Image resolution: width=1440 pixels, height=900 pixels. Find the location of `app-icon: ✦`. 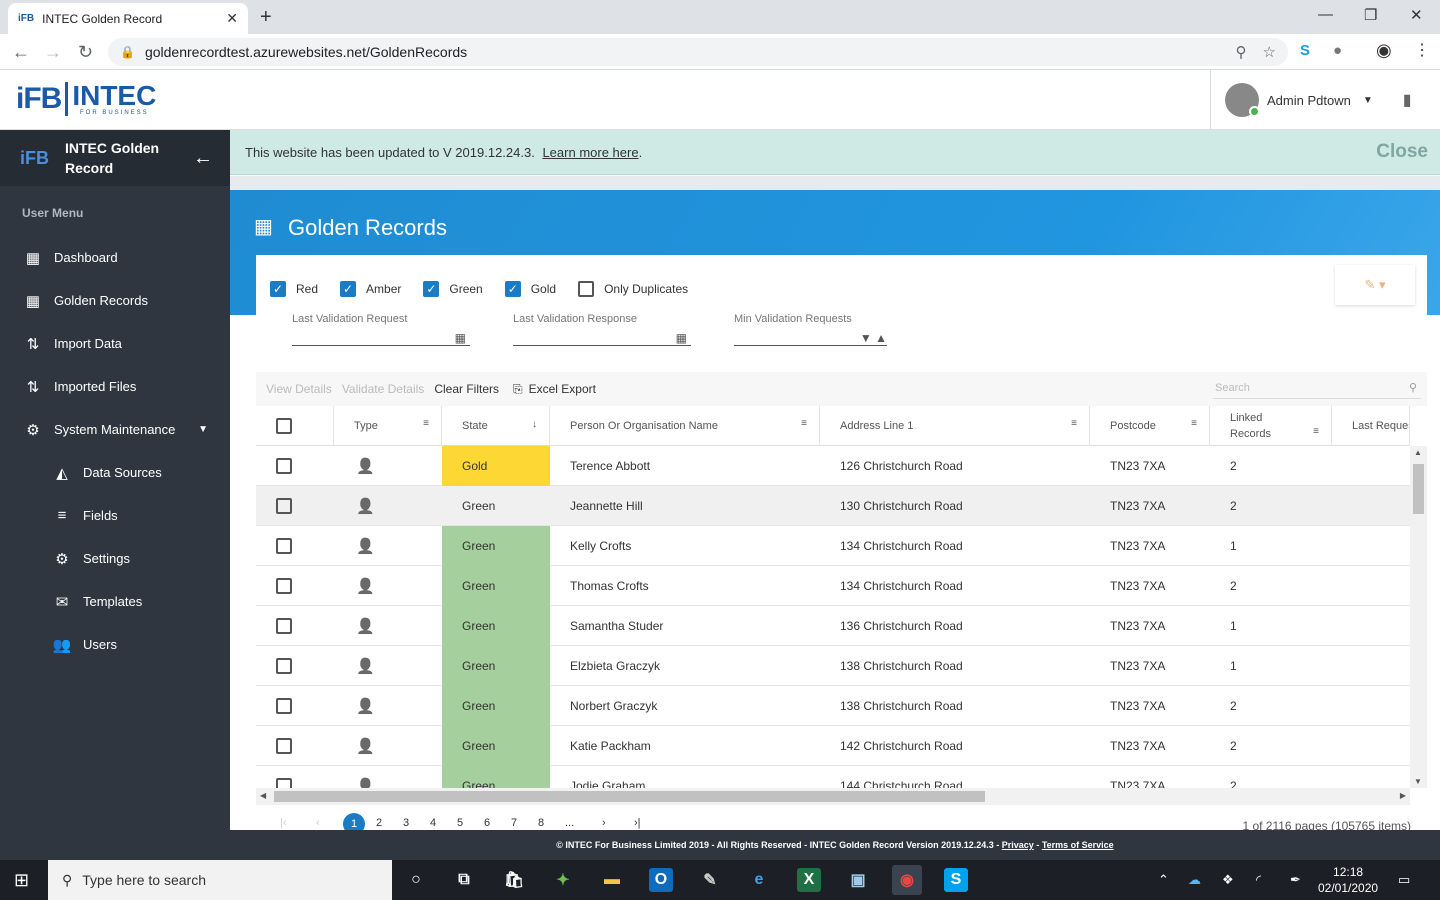

app-icon: ✦ is located at coordinates (563, 880).